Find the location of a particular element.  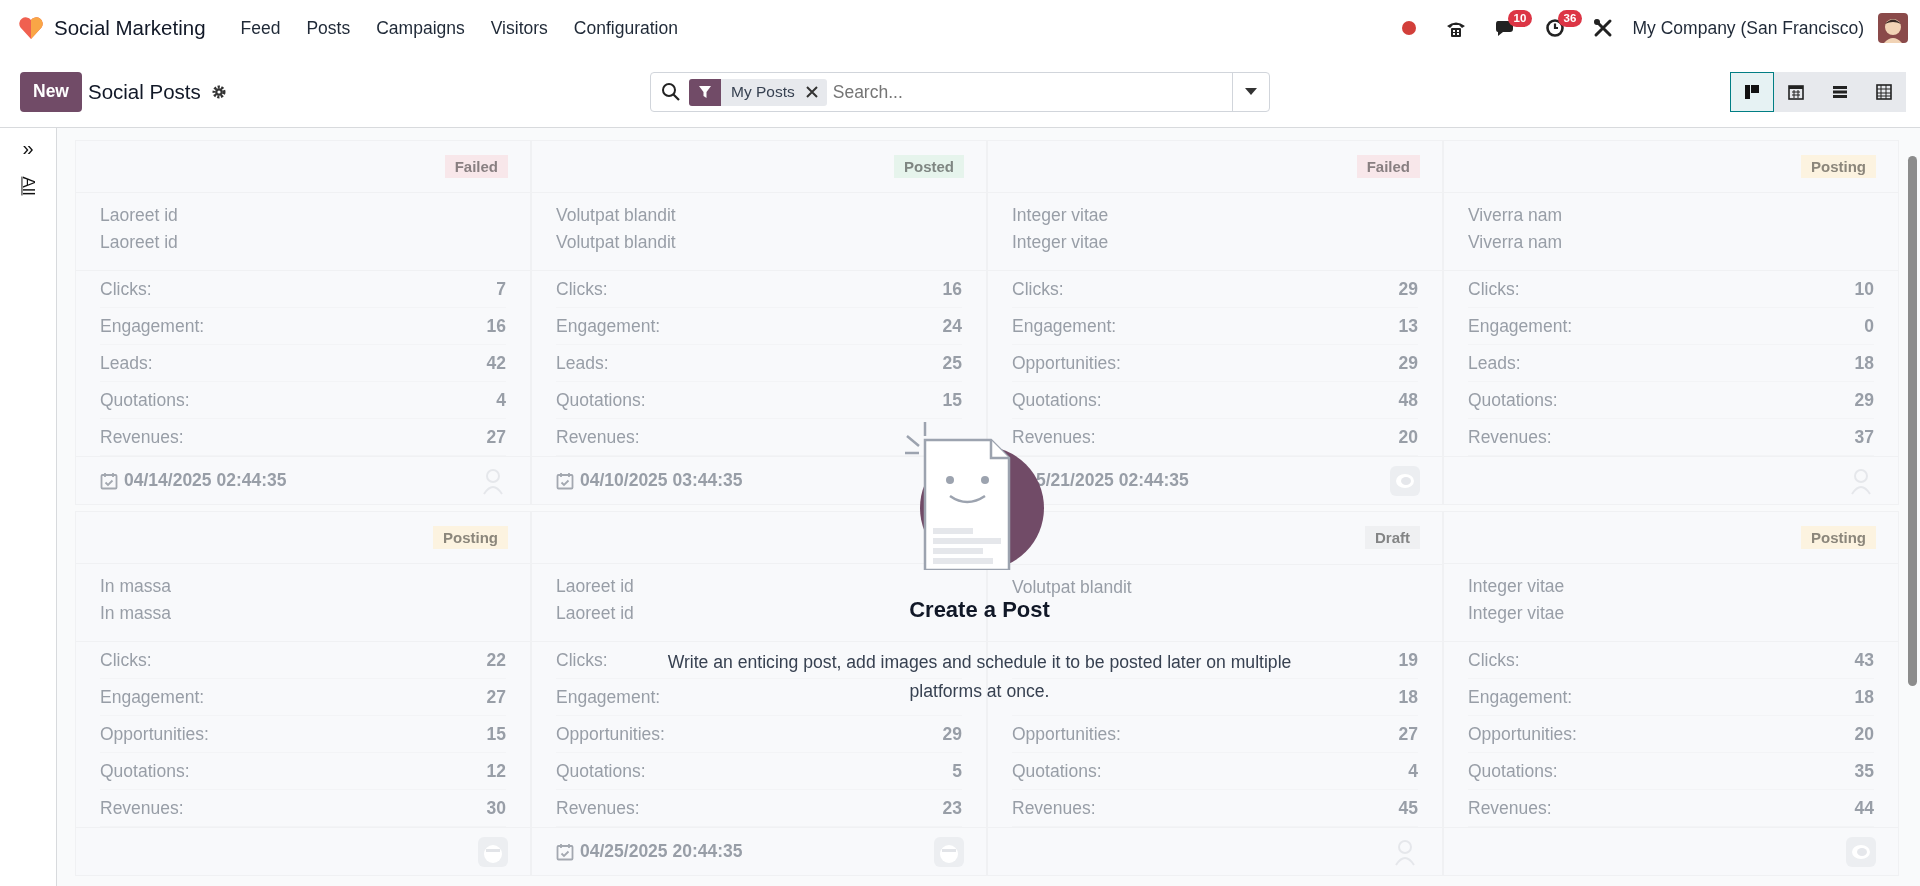

status-badge: Draft is located at coordinates (1392, 538).